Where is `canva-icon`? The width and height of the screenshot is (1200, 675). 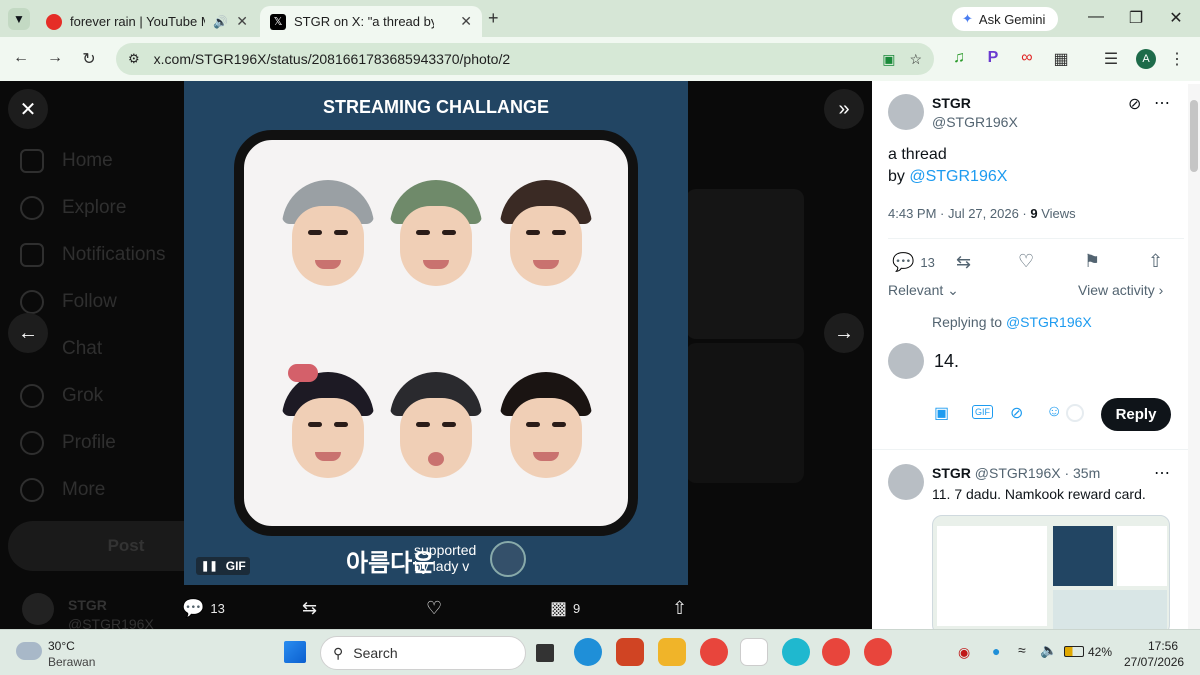
canva-icon is located at coordinates (796, 652).